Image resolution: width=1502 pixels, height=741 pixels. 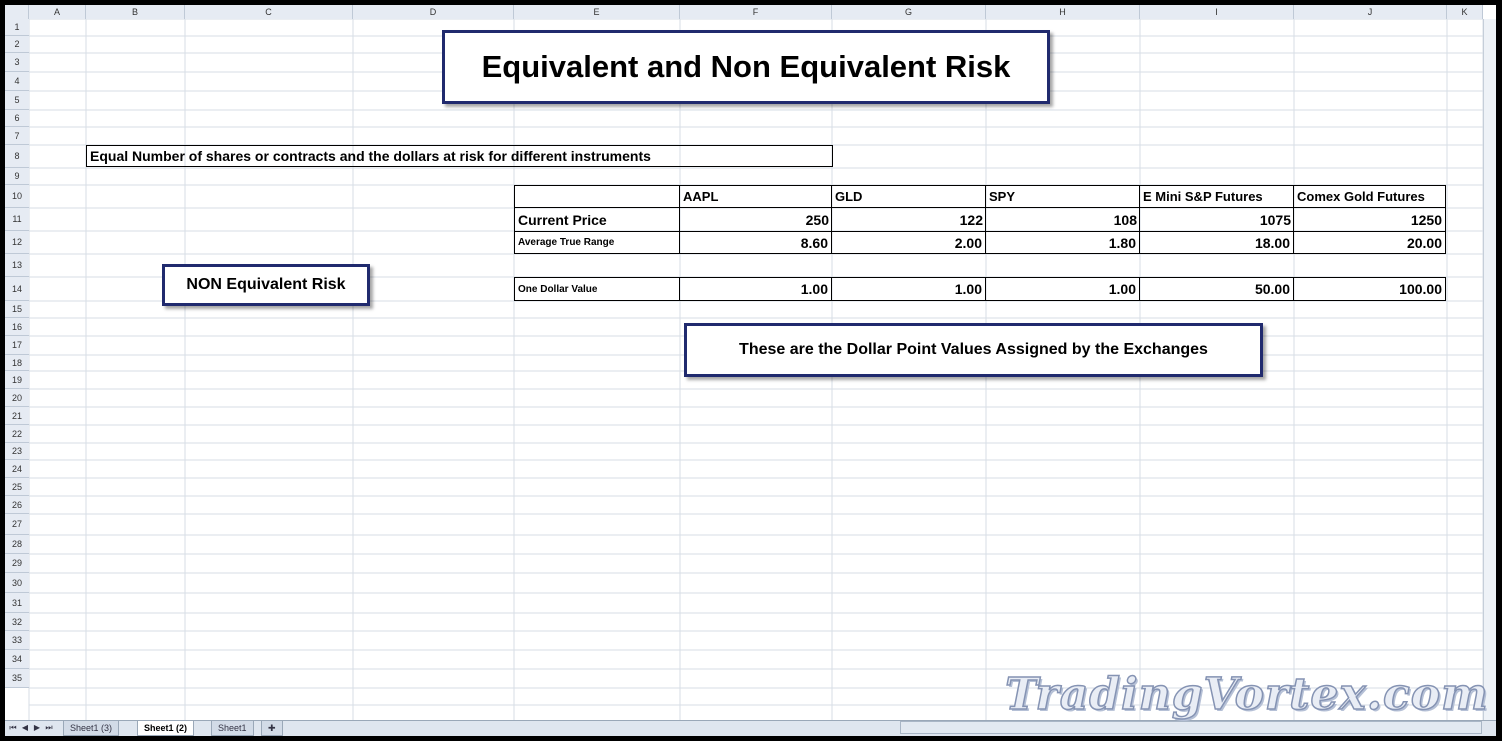 I want to click on column-header-c: C, so click(x=269, y=12).